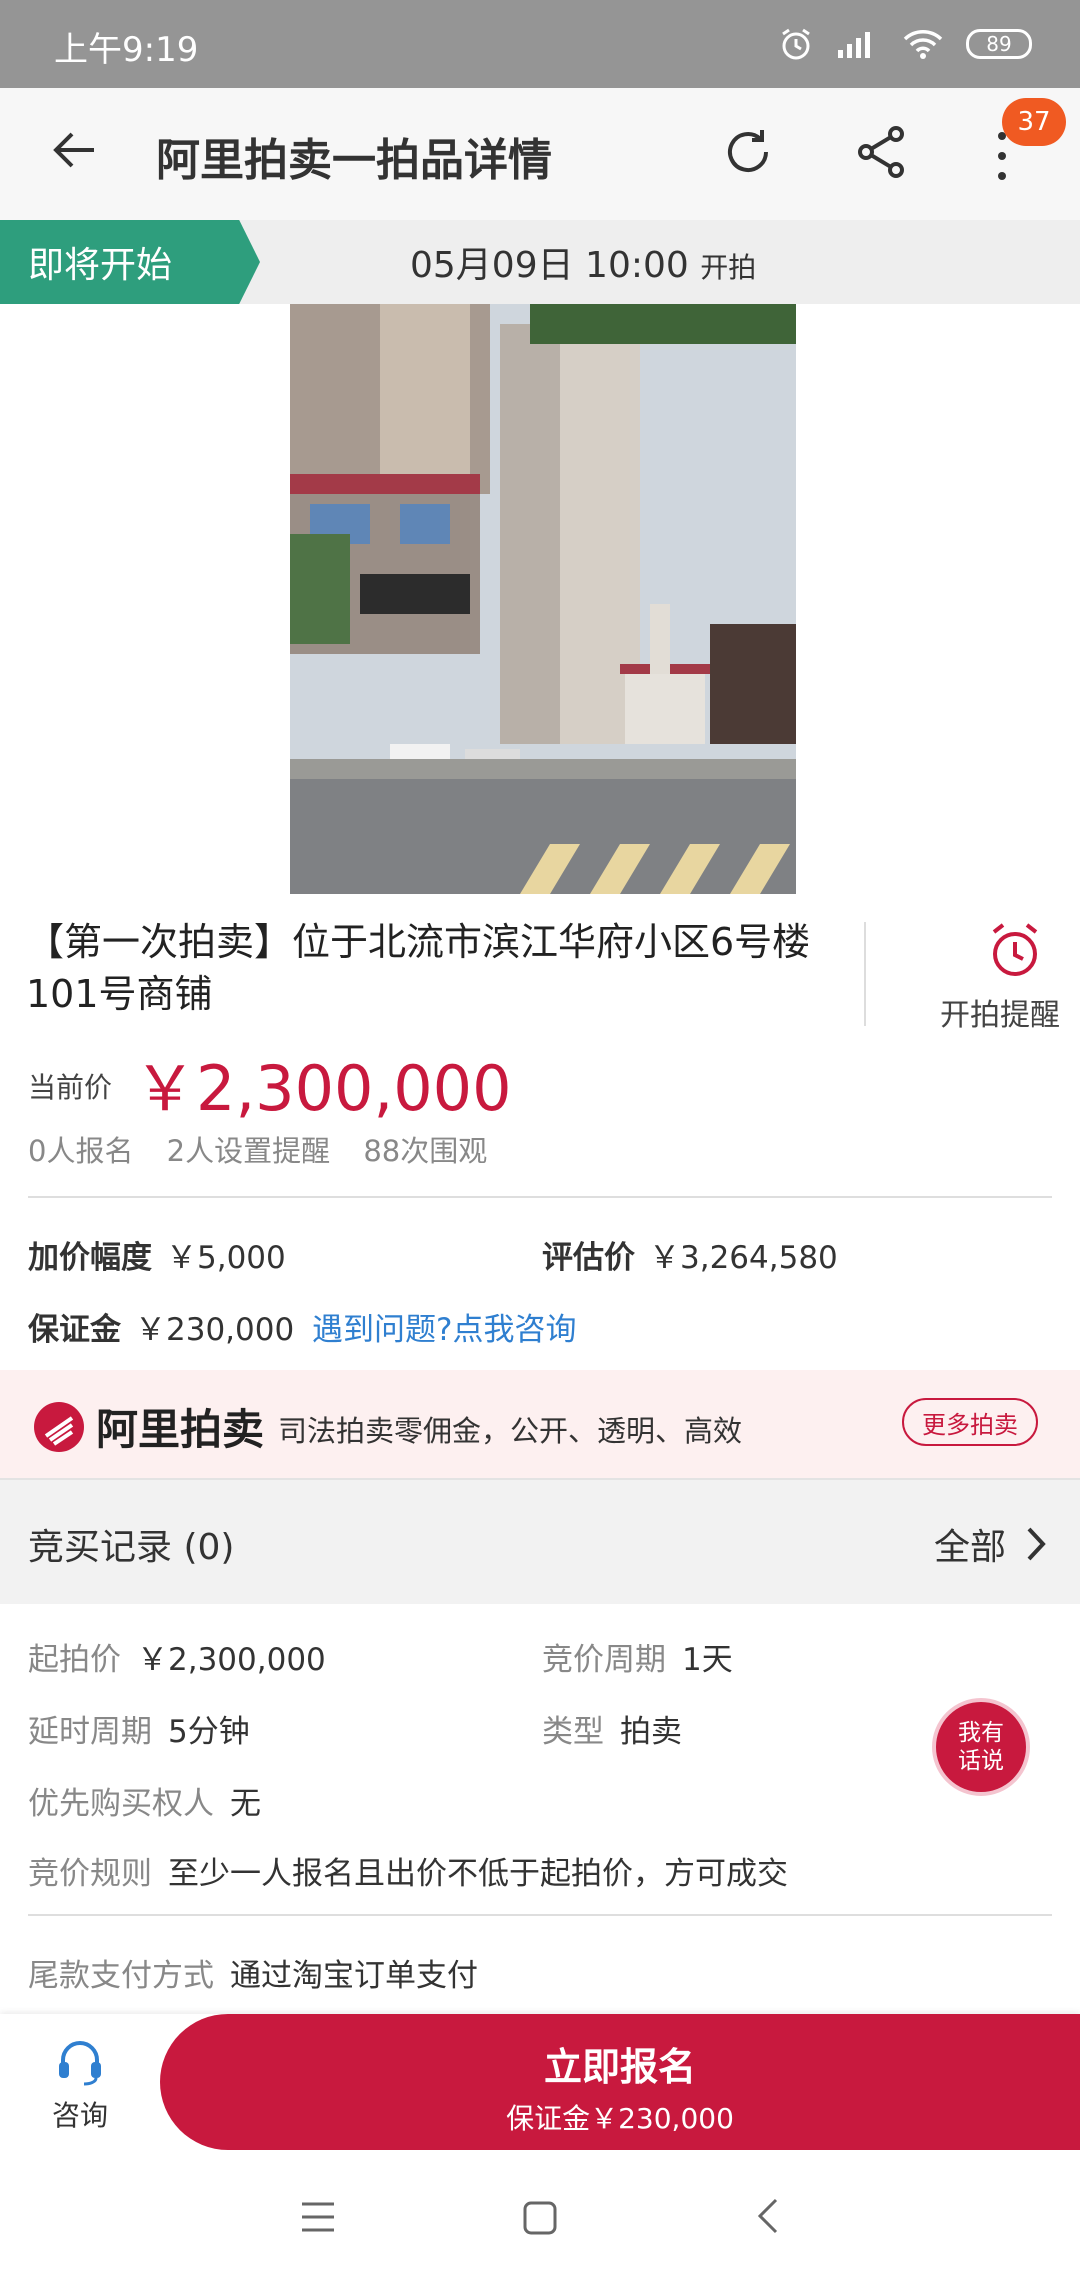 This screenshot has height=2280, width=1080. I want to click on all-label: 全部, so click(969, 1547).